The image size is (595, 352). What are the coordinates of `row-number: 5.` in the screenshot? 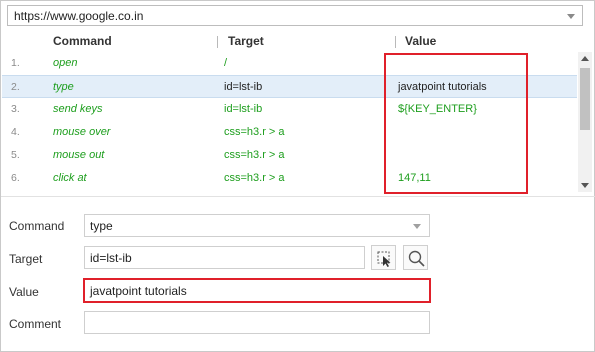 It's located at (15, 155).